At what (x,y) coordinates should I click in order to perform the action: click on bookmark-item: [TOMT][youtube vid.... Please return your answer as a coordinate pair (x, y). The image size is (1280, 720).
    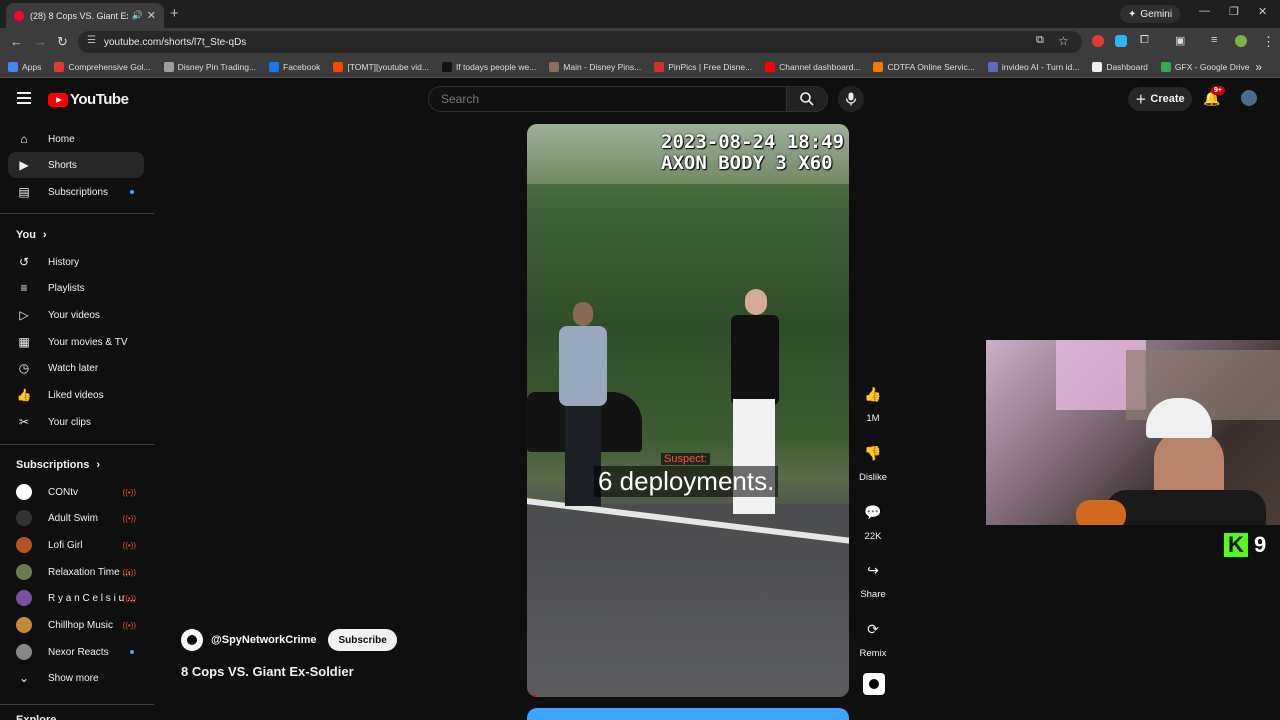
    Looking at the image, I should click on (381, 66).